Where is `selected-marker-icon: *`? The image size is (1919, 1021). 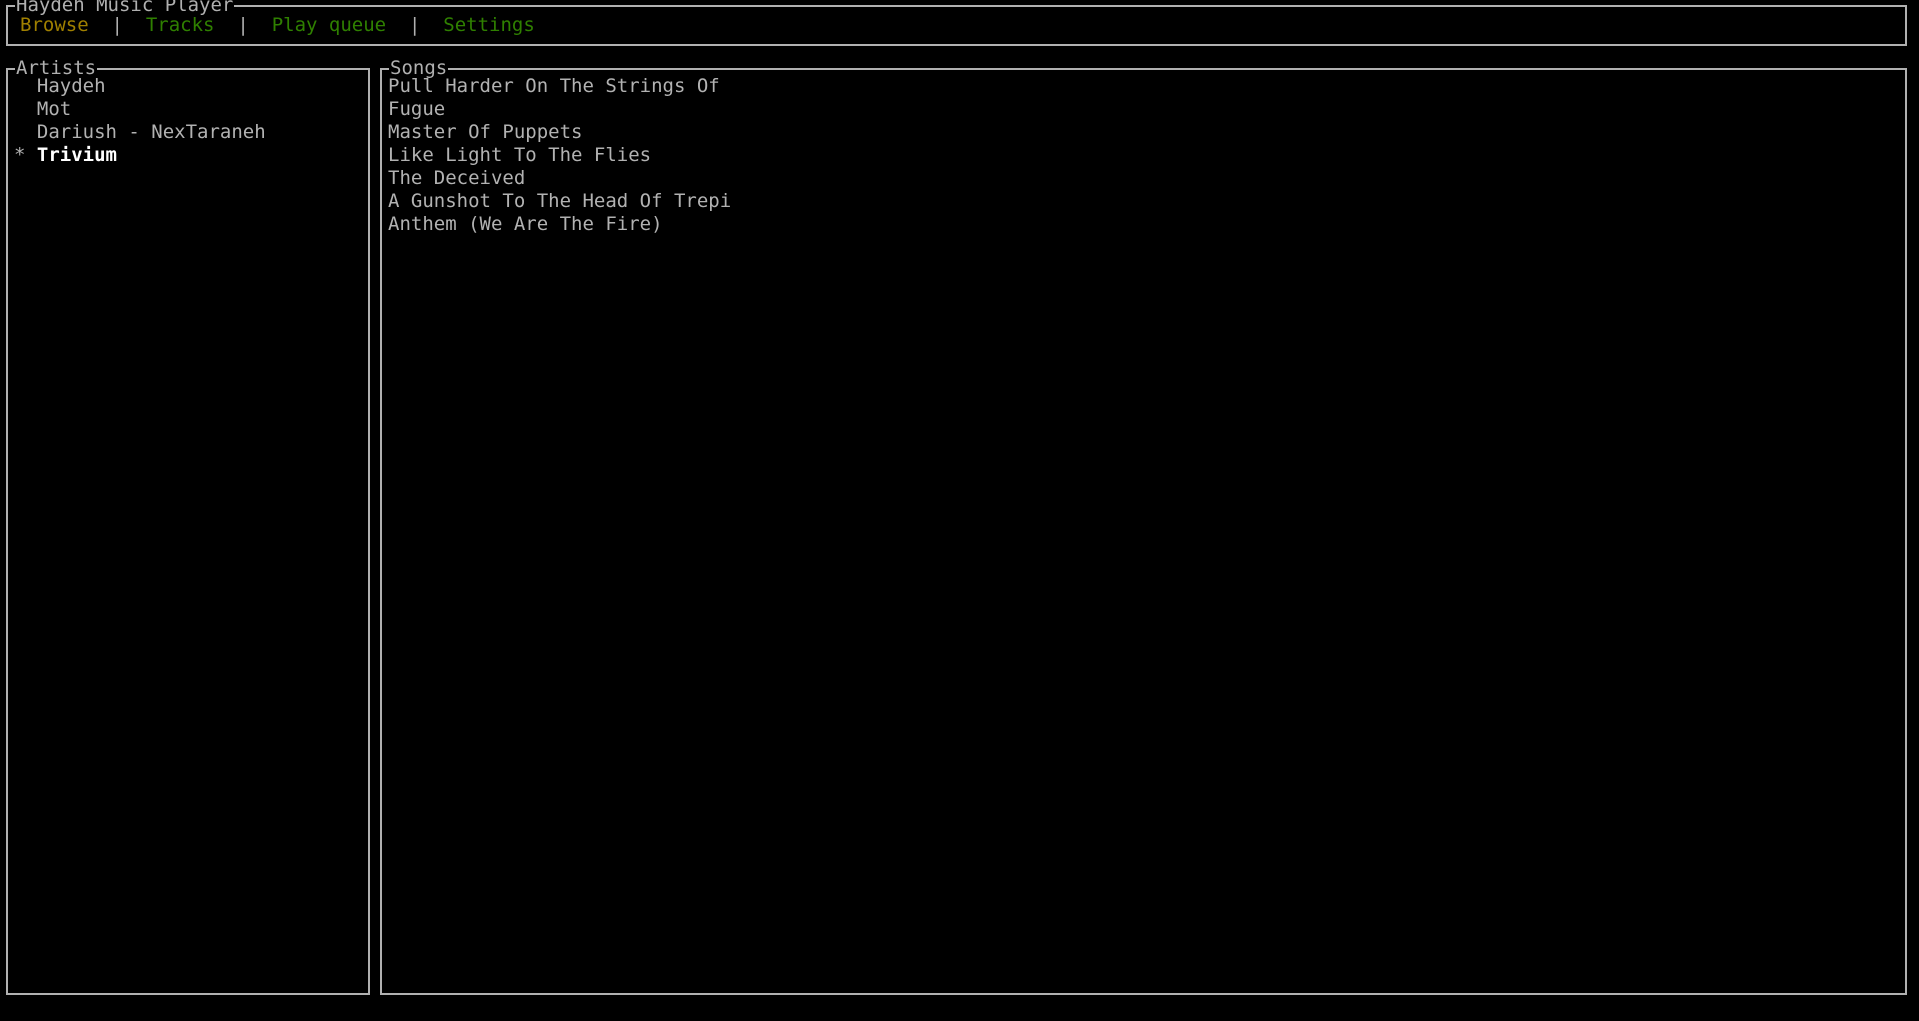 selected-marker-icon: * is located at coordinates (20, 155).